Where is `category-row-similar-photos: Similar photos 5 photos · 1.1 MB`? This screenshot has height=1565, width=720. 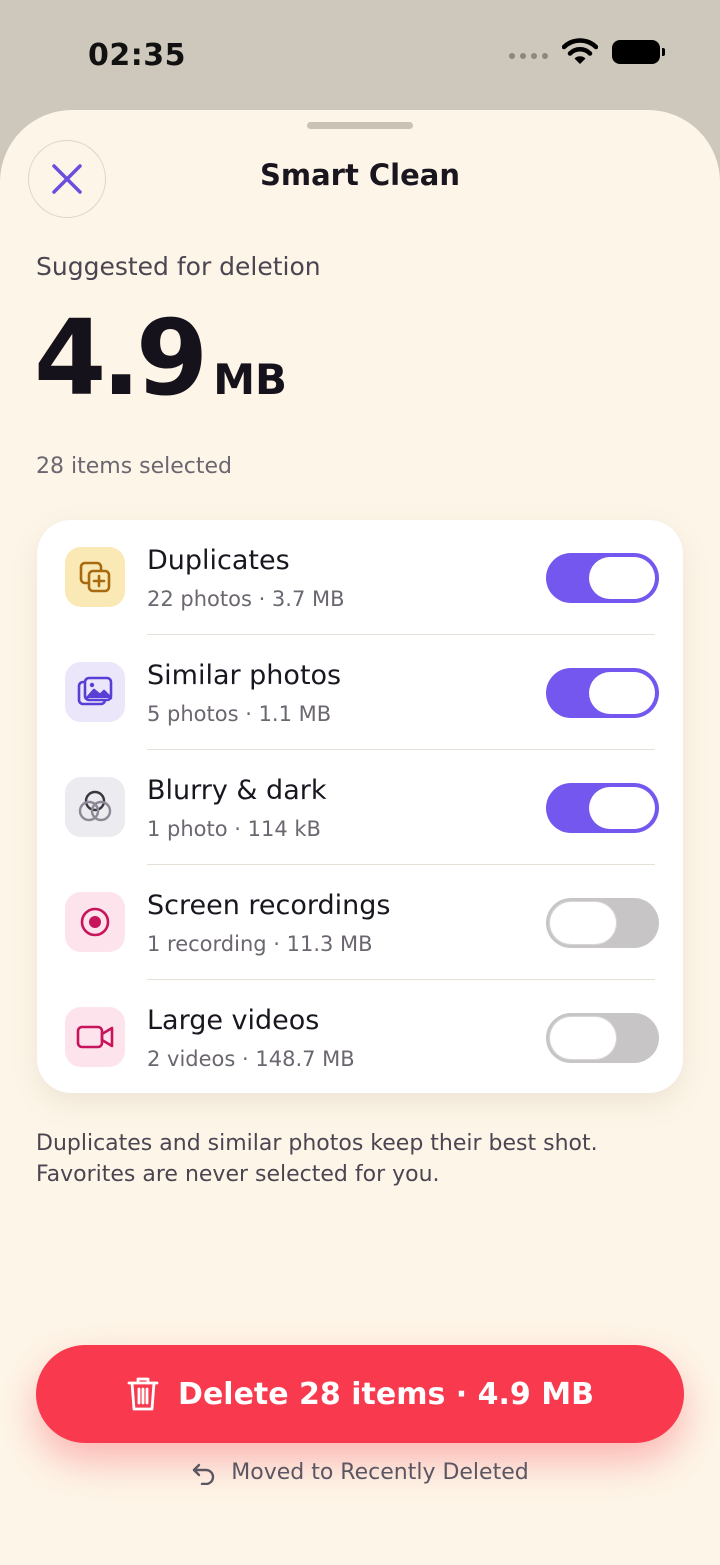 category-row-similar-photos: Similar photos 5 photos · 1.1 MB is located at coordinates (360, 692).